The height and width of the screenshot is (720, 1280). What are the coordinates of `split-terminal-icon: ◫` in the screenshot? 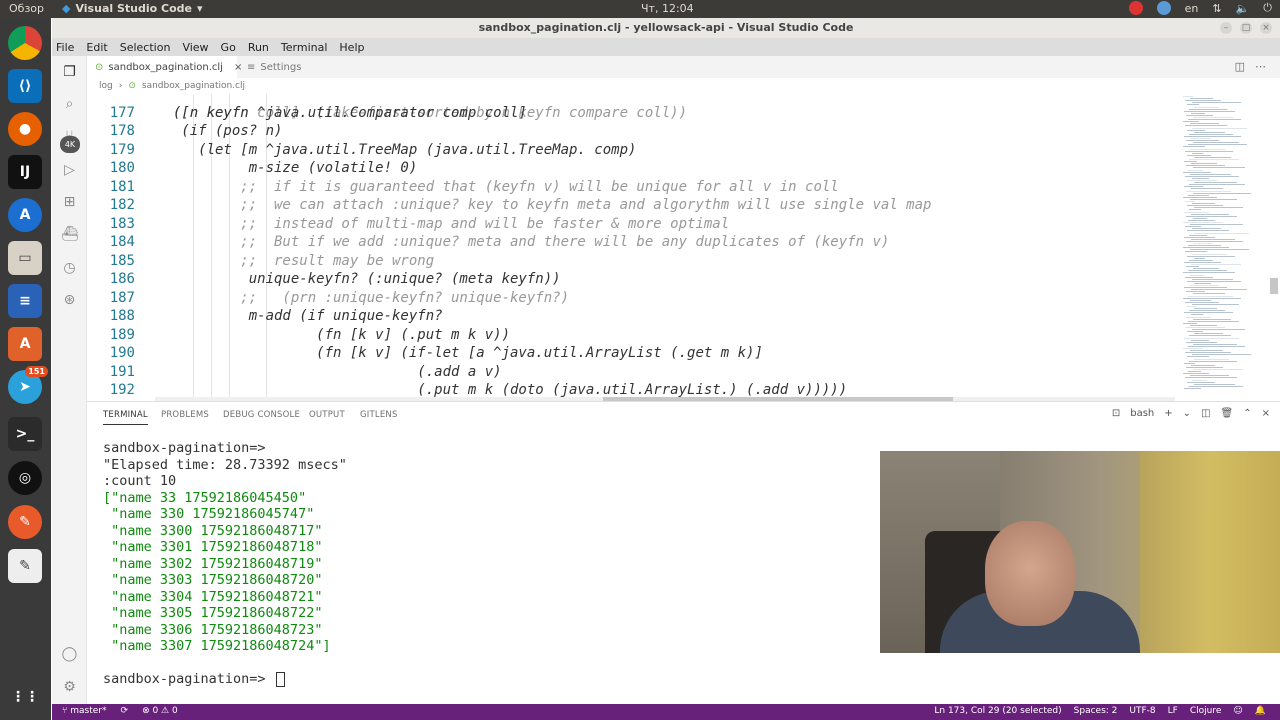 It's located at (1205, 413).